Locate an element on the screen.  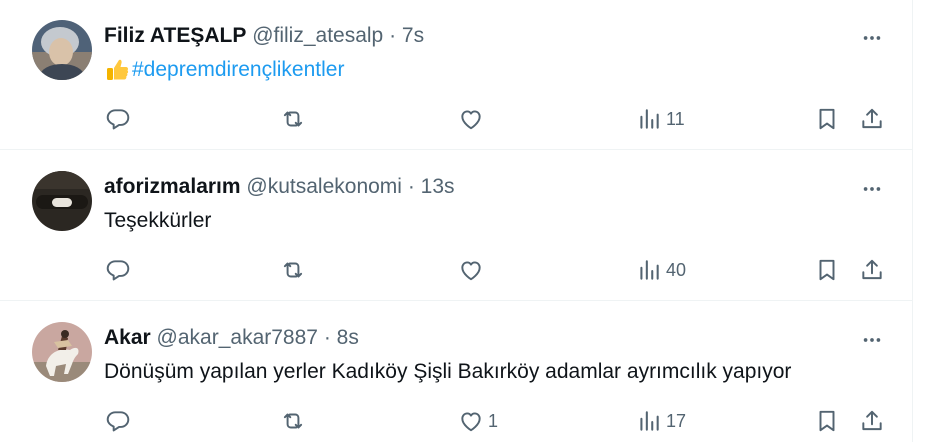
like-button: 1 is located at coordinates (478, 421).